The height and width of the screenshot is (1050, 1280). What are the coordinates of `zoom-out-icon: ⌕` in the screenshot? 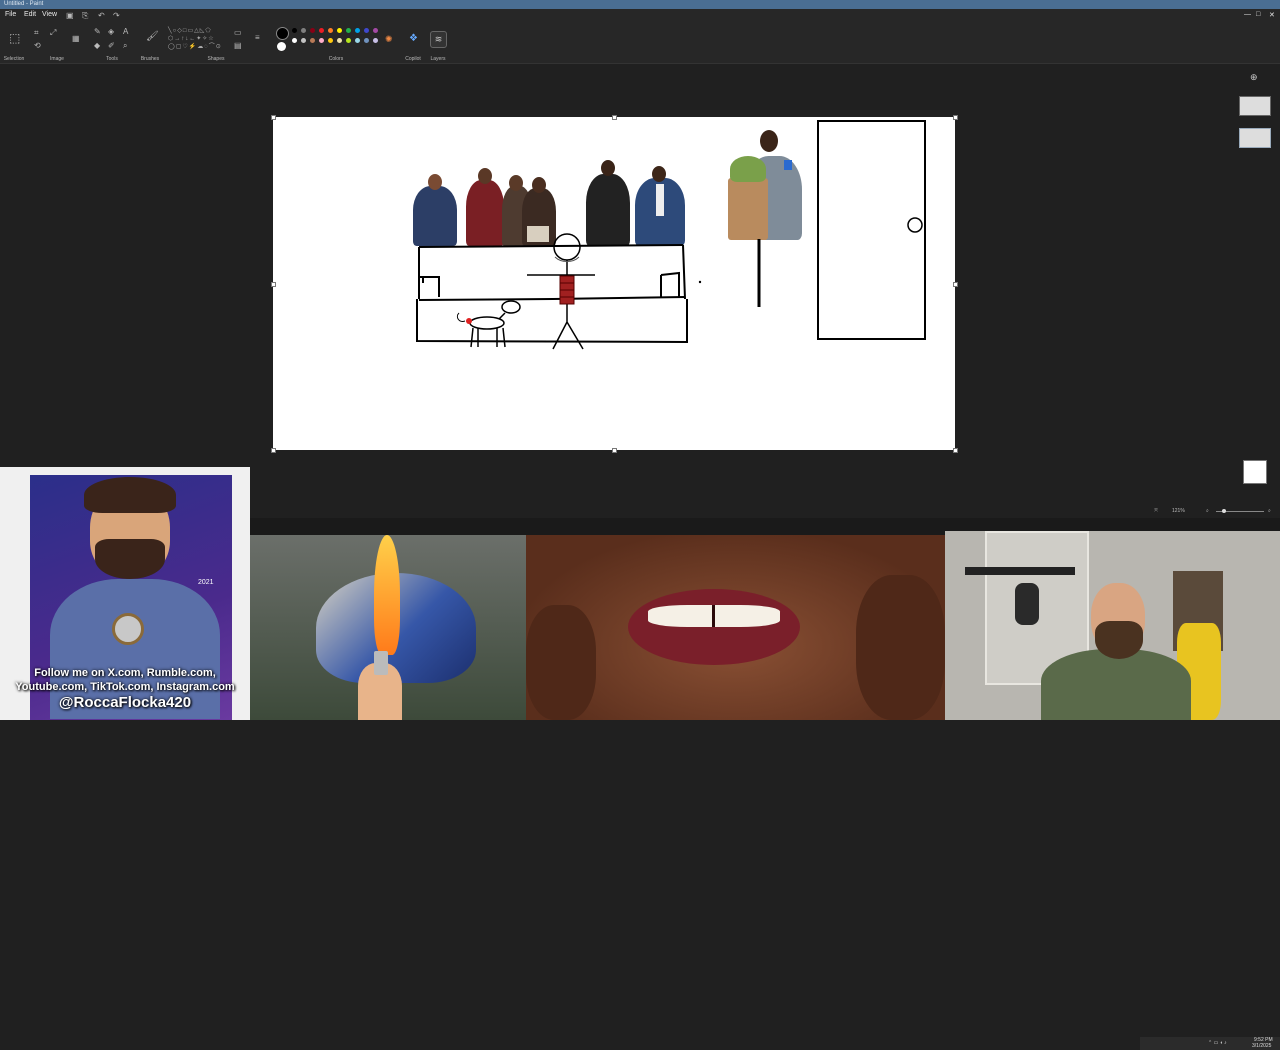 It's located at (1207, 511).